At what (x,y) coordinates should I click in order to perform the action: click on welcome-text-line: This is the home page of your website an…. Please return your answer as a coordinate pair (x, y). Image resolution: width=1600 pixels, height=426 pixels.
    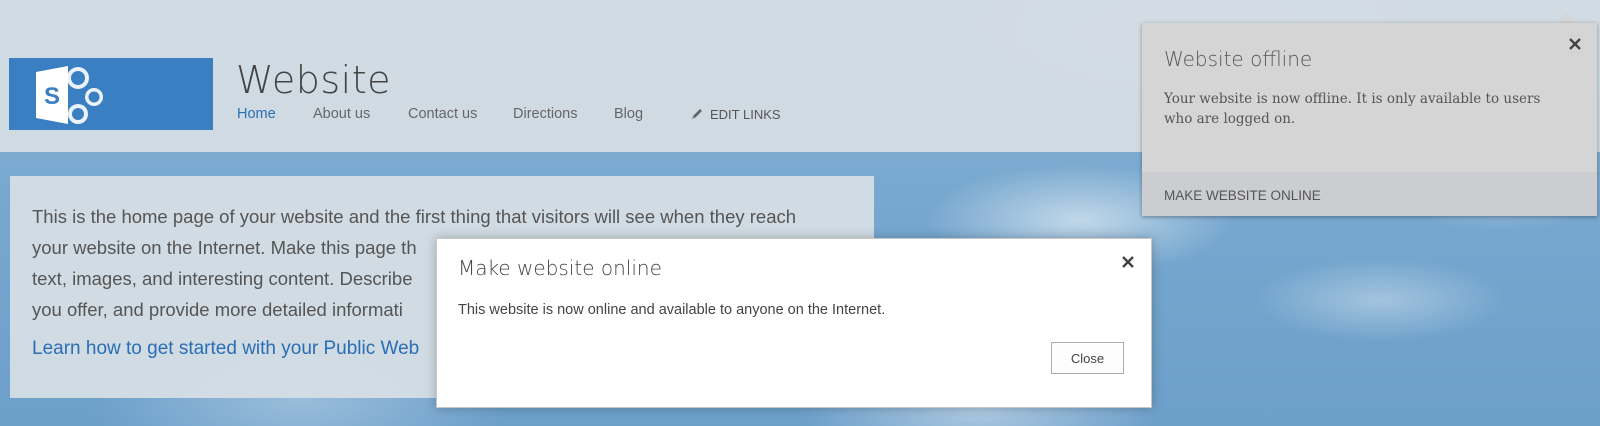
    Looking at the image, I should click on (414, 216).